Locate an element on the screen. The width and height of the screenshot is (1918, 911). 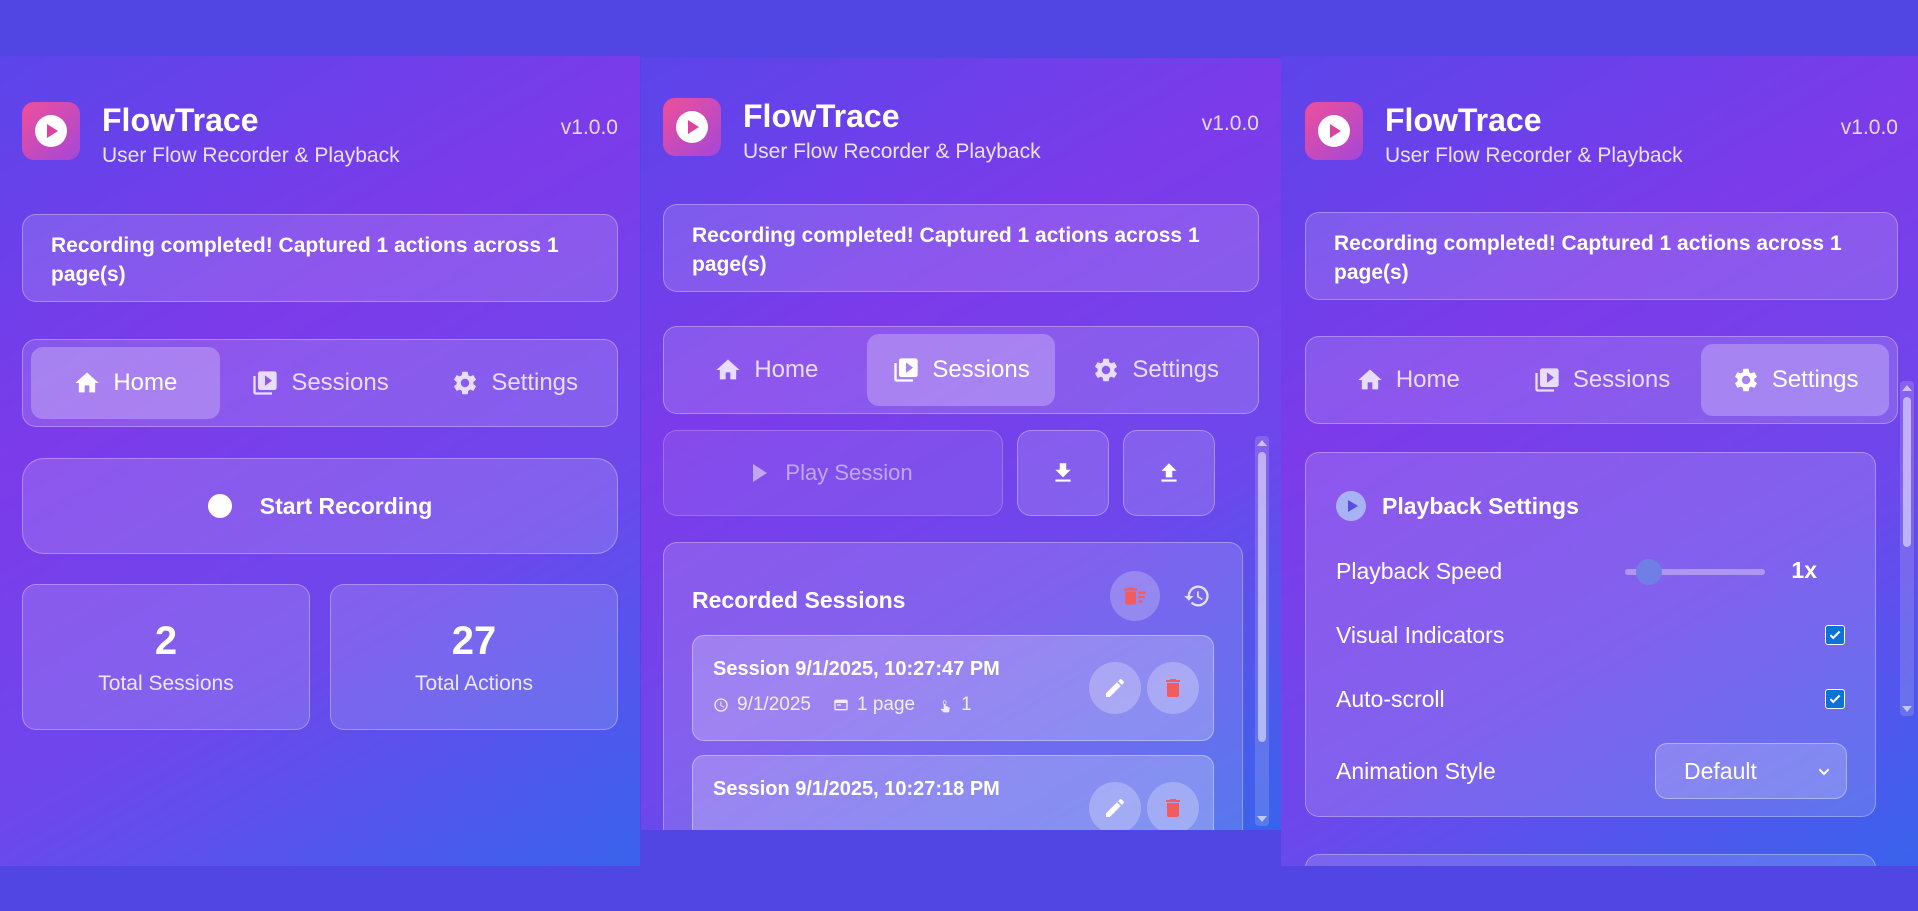
start-recording-label: Start Recording is located at coordinates (346, 505).